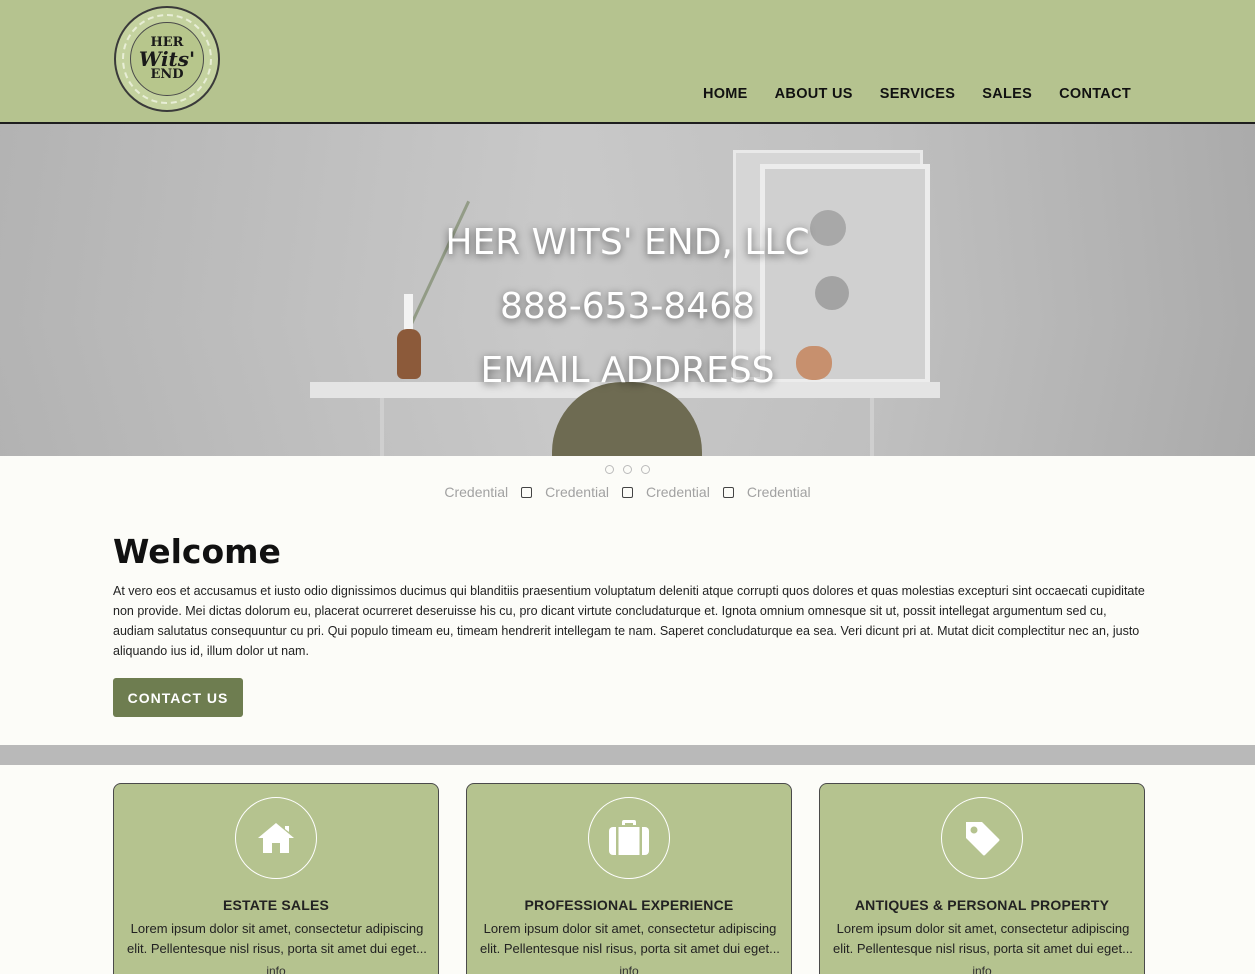 The width and height of the screenshot is (1255, 974). Describe the element at coordinates (1007, 94) in the screenshot. I see `nav-item-sales: SALES` at that location.